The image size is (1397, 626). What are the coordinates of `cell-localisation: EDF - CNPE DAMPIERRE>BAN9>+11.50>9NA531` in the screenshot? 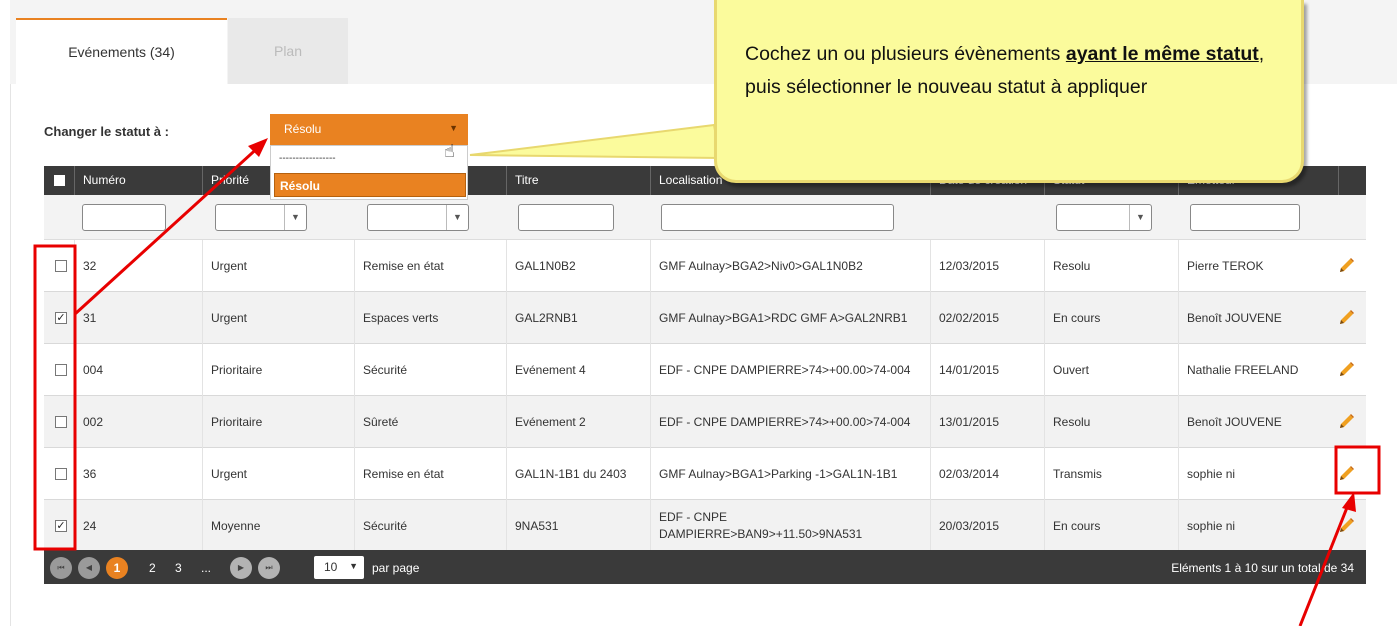 It's located at (790, 526).